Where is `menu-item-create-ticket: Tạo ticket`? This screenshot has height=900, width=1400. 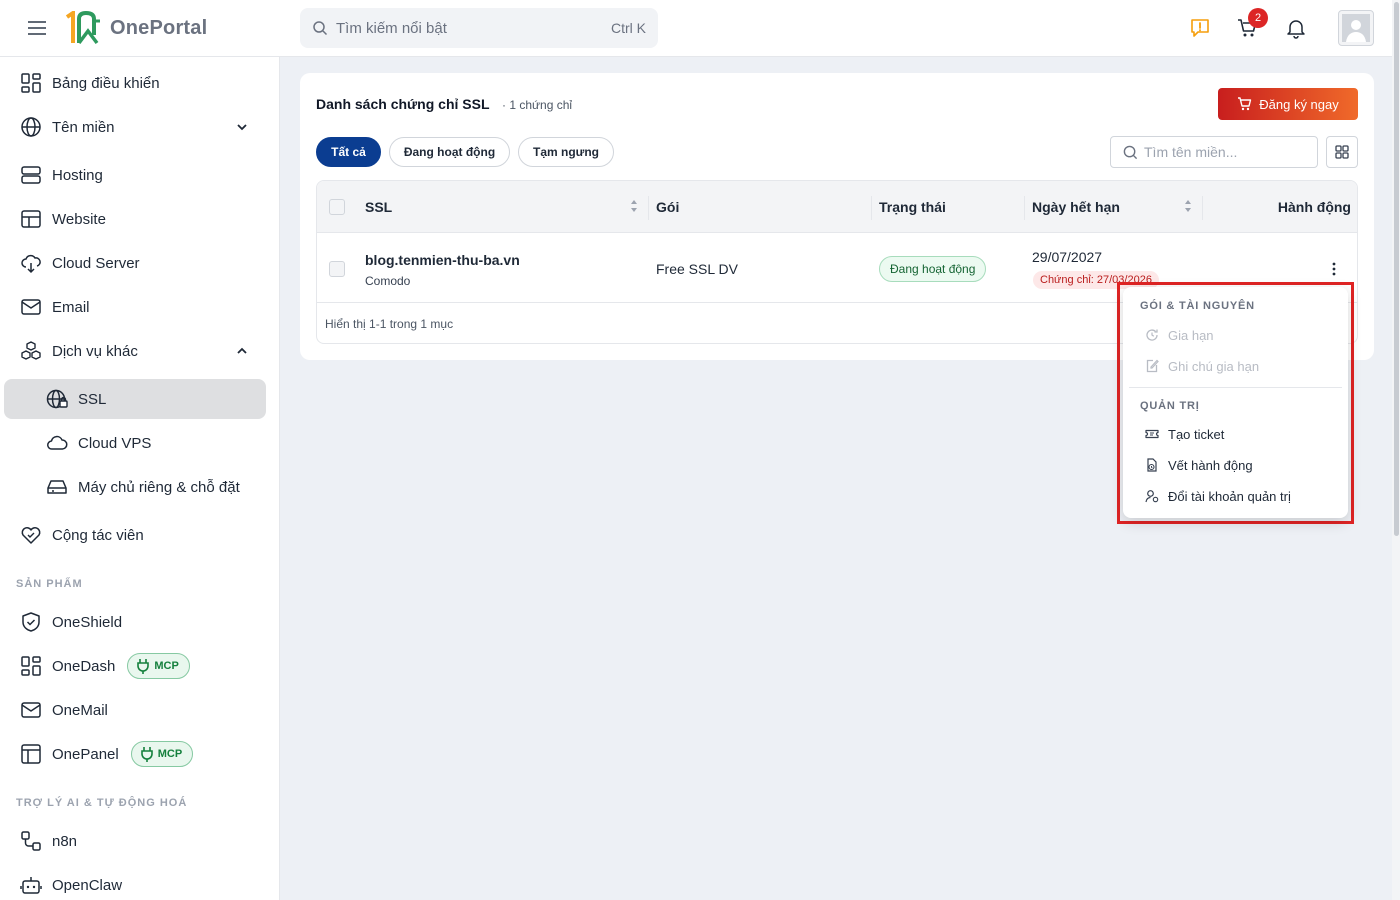 menu-item-create-ticket: Tạo ticket is located at coordinates (1235, 434).